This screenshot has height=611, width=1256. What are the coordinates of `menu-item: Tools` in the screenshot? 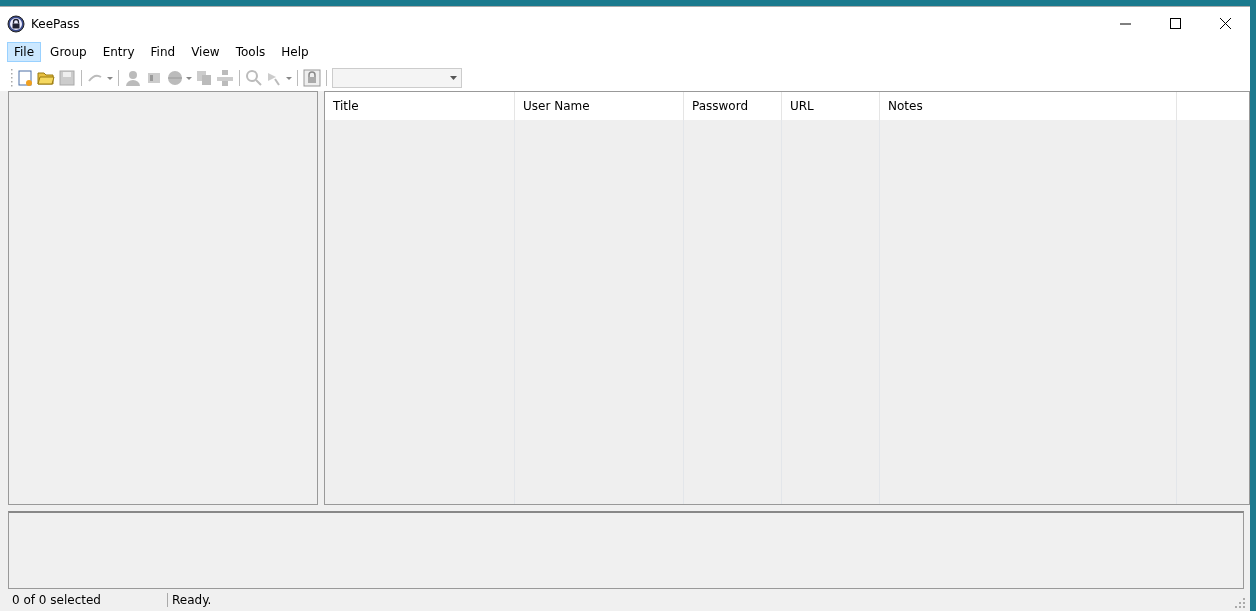 It's located at (250, 52).